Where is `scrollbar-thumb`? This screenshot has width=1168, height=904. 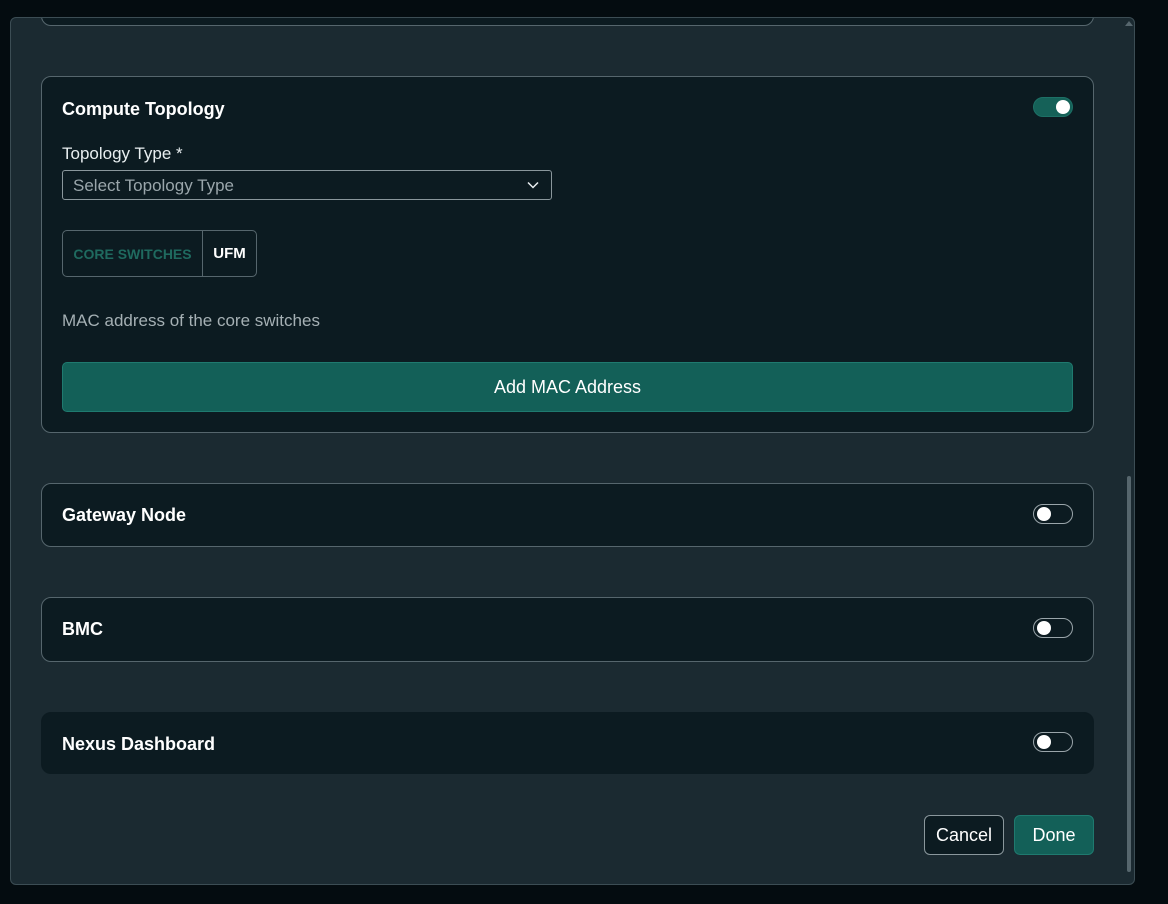
scrollbar-thumb is located at coordinates (1129, 674).